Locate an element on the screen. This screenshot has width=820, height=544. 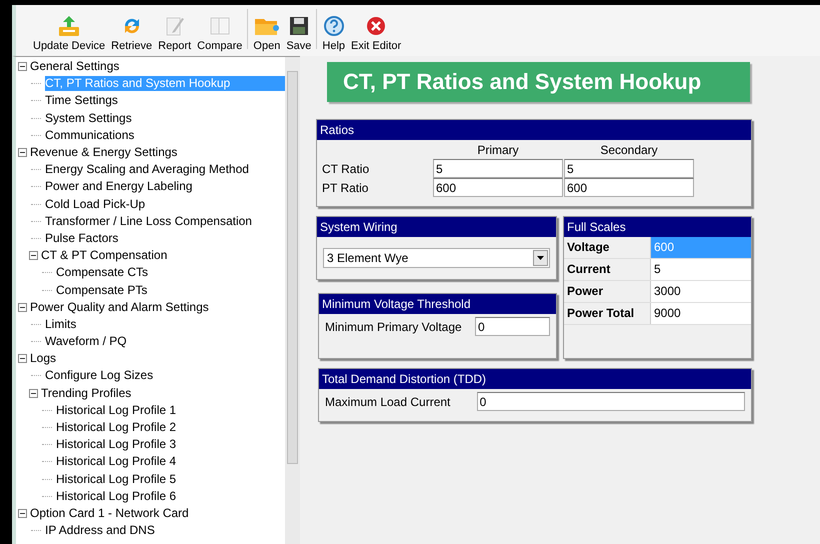
tree-item: Historical Log Profile 4 is located at coordinates (117, 462).